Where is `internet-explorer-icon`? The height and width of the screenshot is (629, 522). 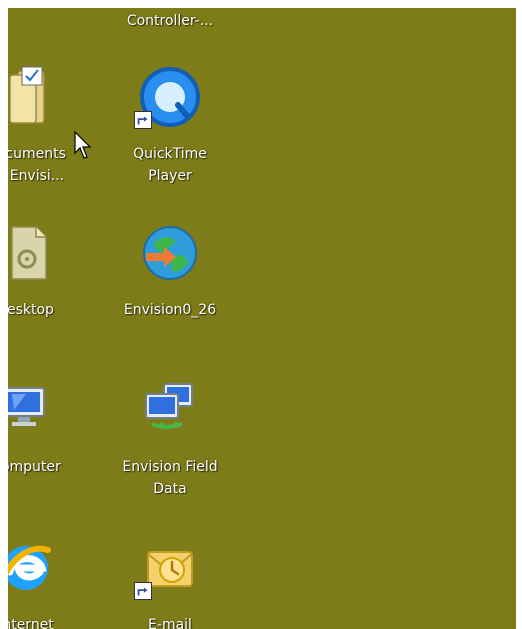 internet-explorer-icon is located at coordinates (34, 568).